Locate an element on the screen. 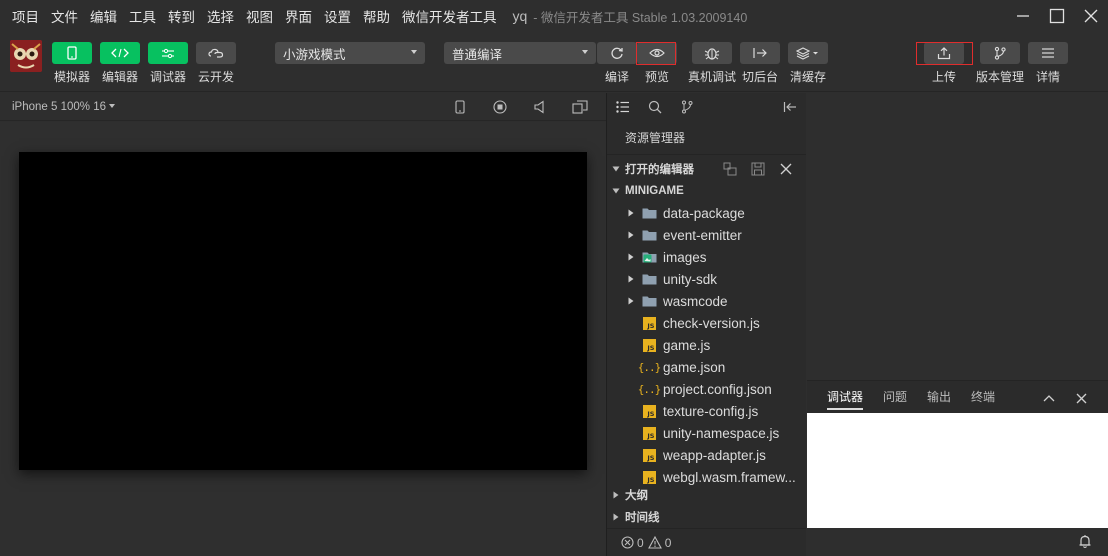 This screenshot has height=556, width=1108. close-window-icon is located at coordinates (1091, 16).